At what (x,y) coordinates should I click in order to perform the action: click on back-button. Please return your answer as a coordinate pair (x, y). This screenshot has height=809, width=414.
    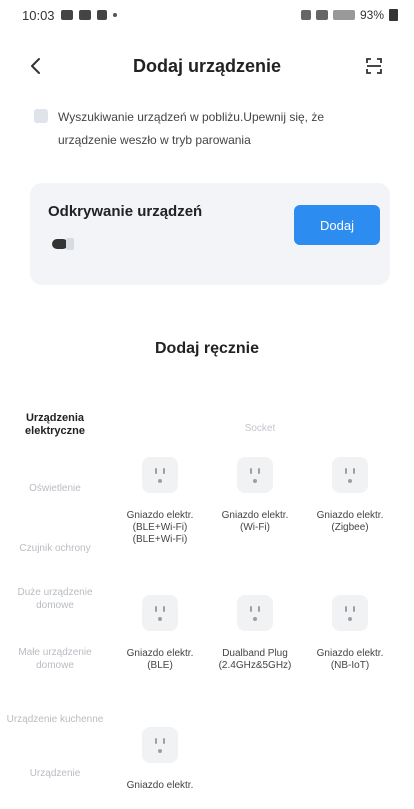
    Looking at the image, I should click on (36, 66).